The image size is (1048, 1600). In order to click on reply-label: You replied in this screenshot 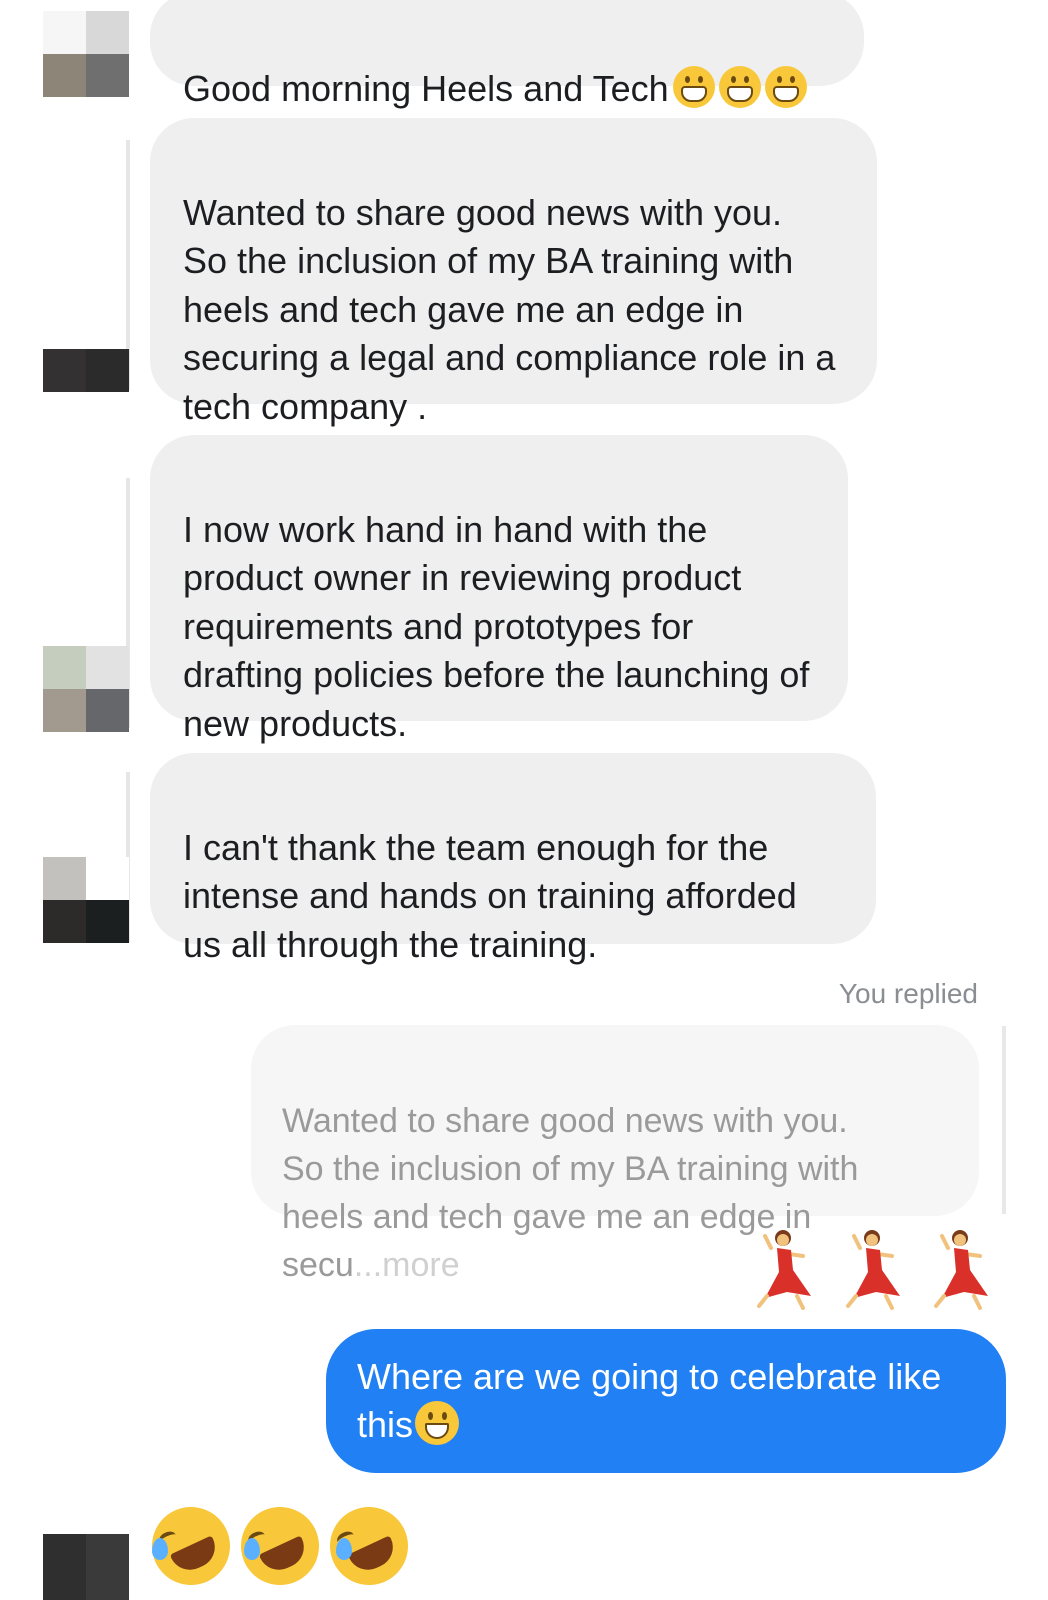, I will do `click(908, 993)`.